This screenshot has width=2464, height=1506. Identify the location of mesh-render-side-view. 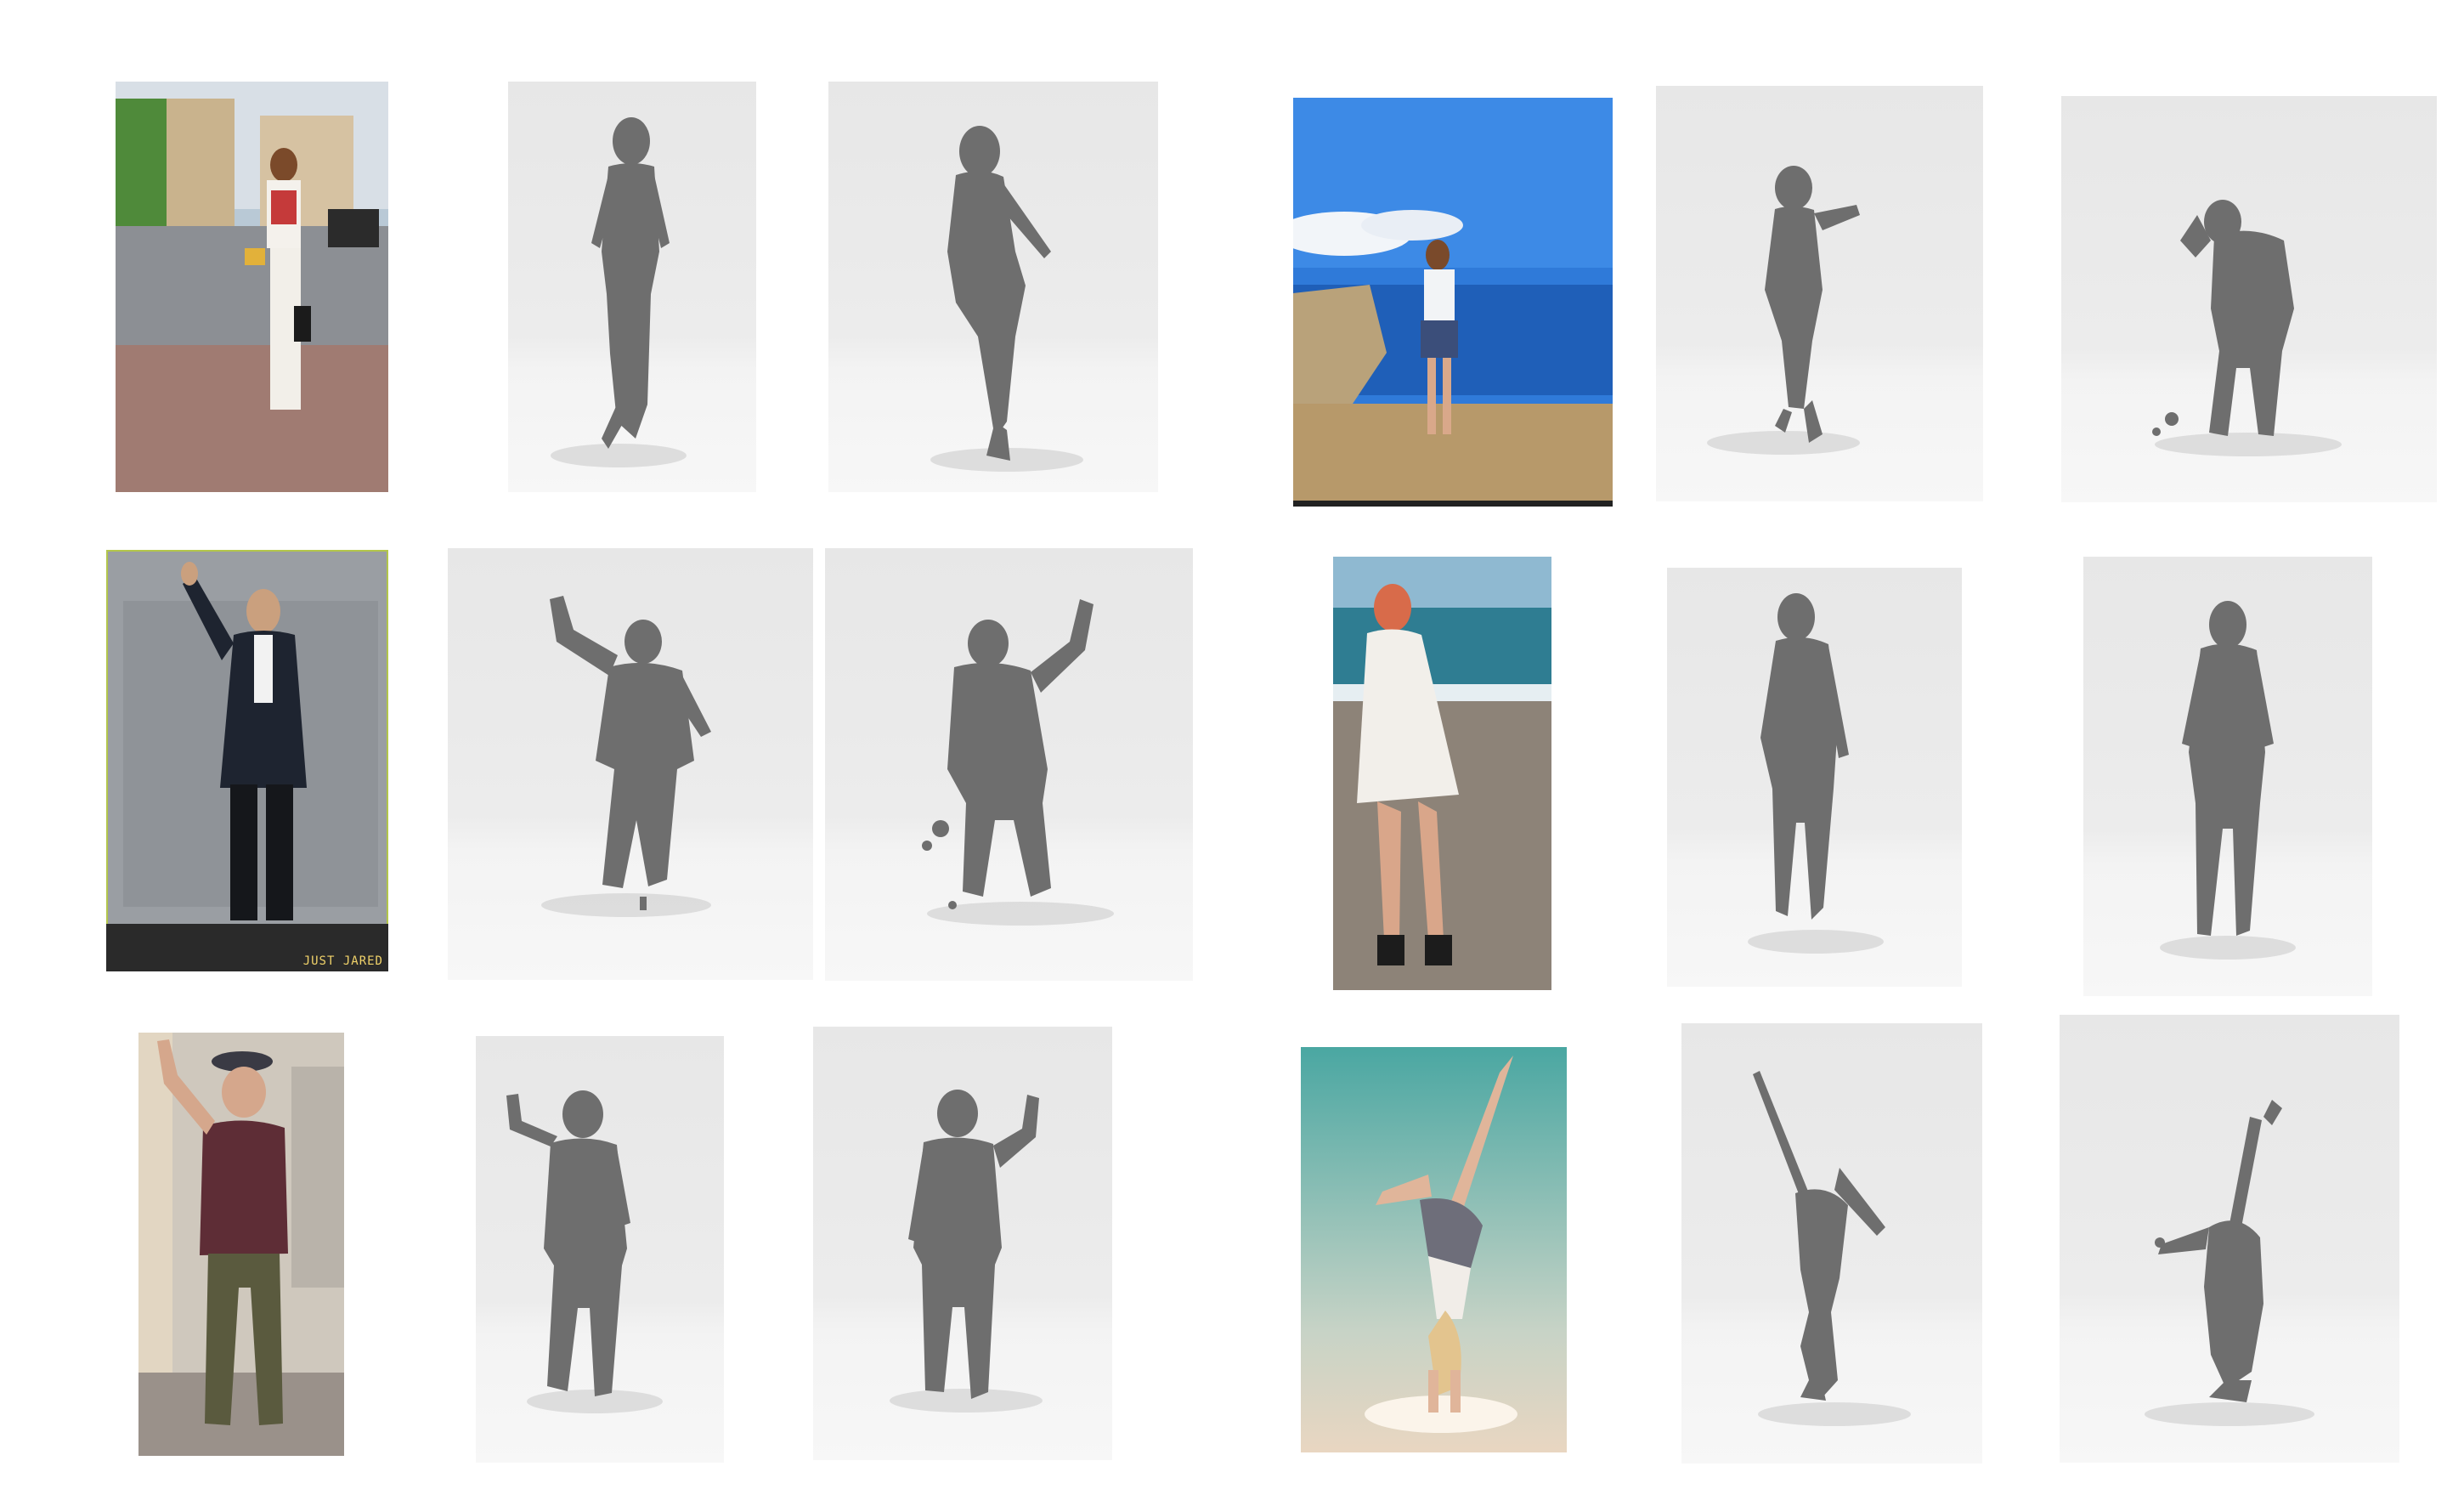
(993, 287).